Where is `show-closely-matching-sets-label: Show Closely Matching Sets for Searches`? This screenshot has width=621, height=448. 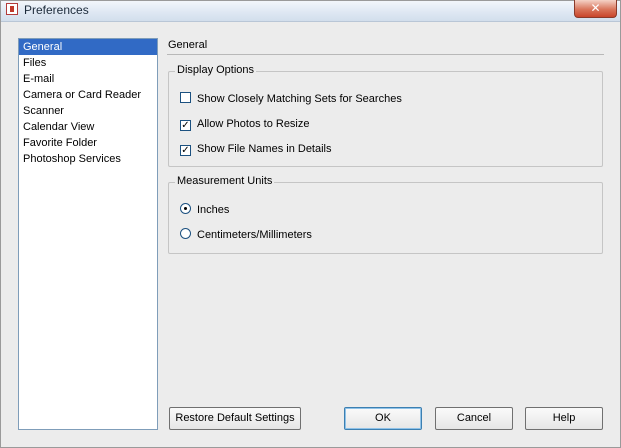 show-closely-matching-sets-label: Show Closely Matching Sets for Searches is located at coordinates (299, 99).